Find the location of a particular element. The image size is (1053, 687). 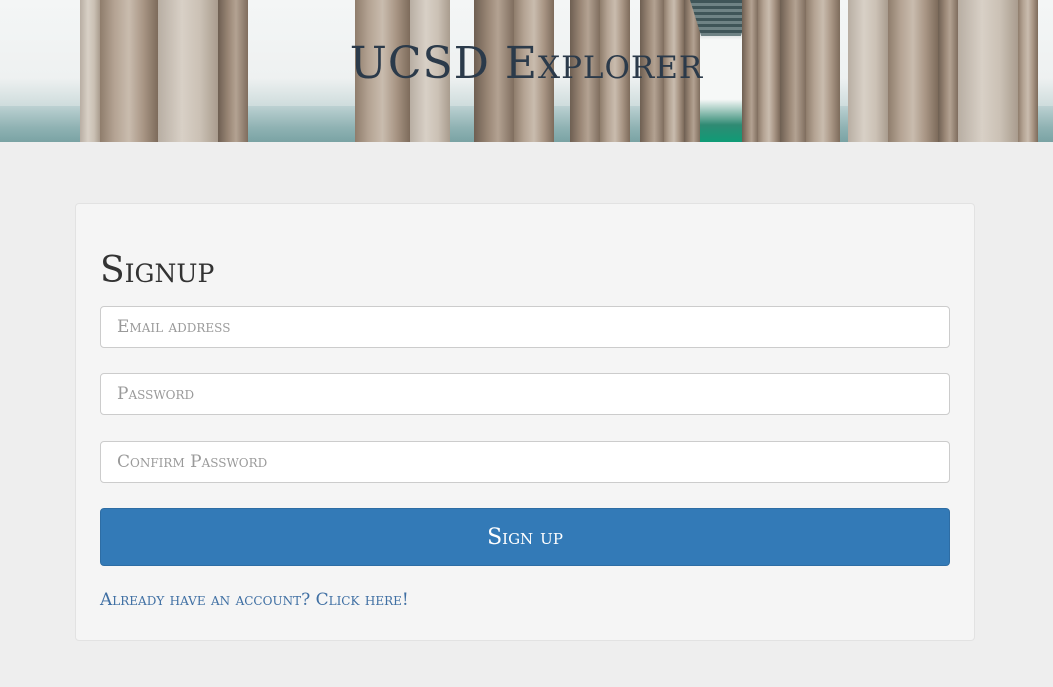

password-field is located at coordinates (525, 394).